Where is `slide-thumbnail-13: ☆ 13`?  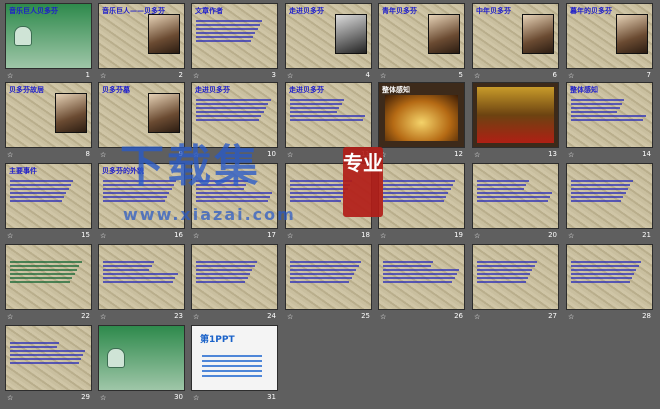 slide-thumbnail-13: ☆ 13 is located at coordinates (515, 122).